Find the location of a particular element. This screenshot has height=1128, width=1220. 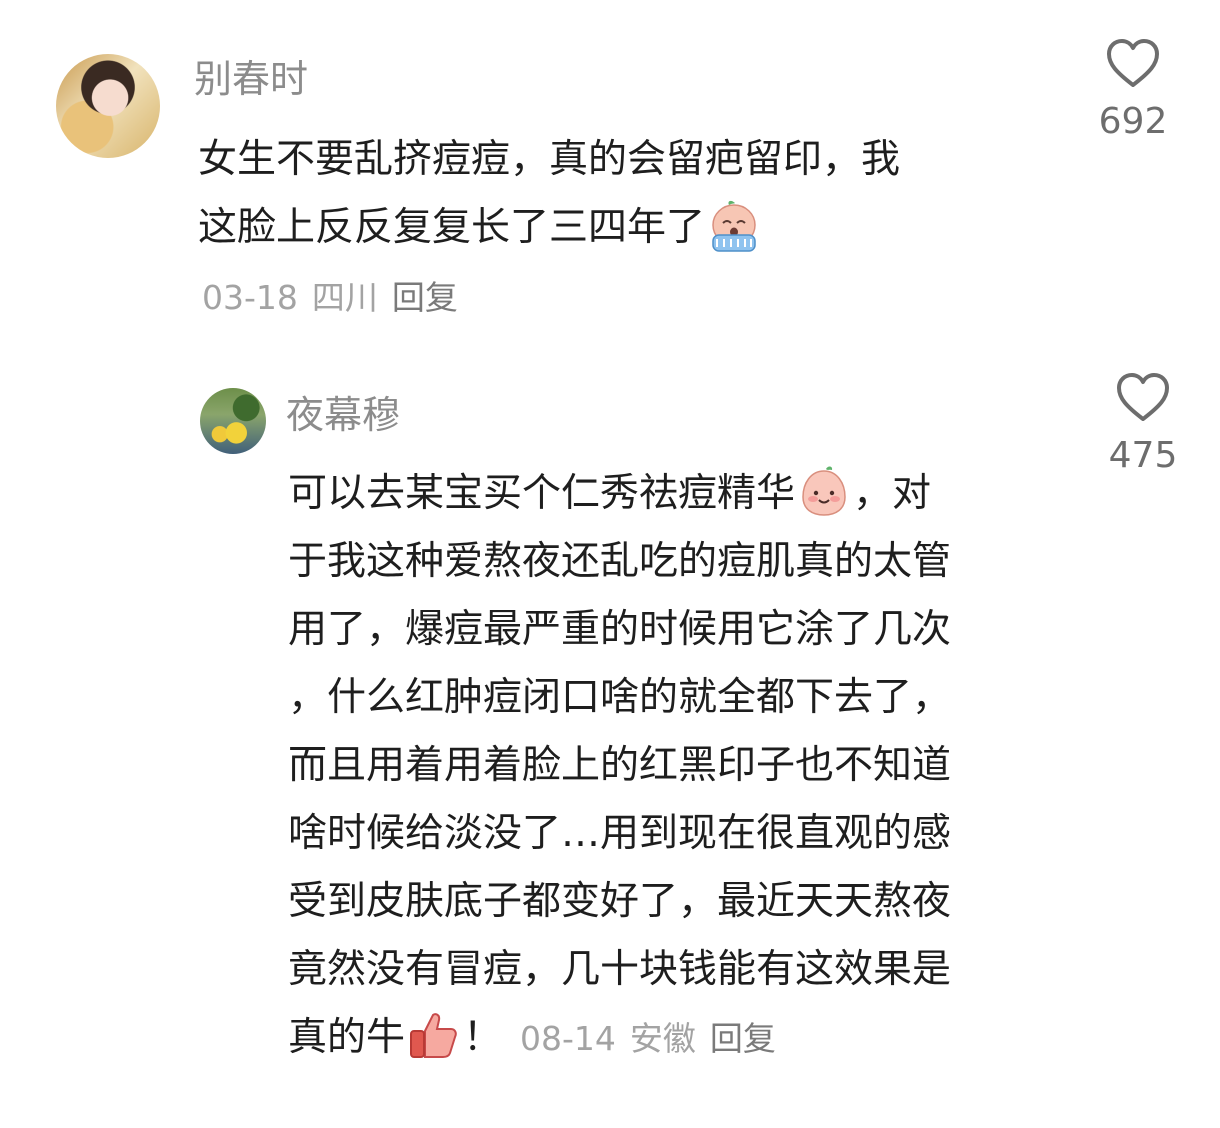

smiling-face-emoji is located at coordinates (824, 490).